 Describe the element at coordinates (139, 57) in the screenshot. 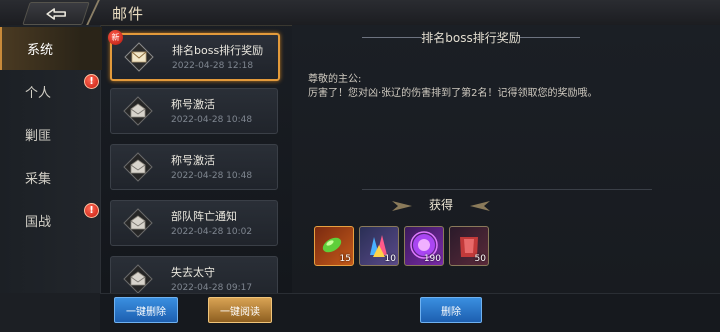

I see `open-envelope-icon` at that location.